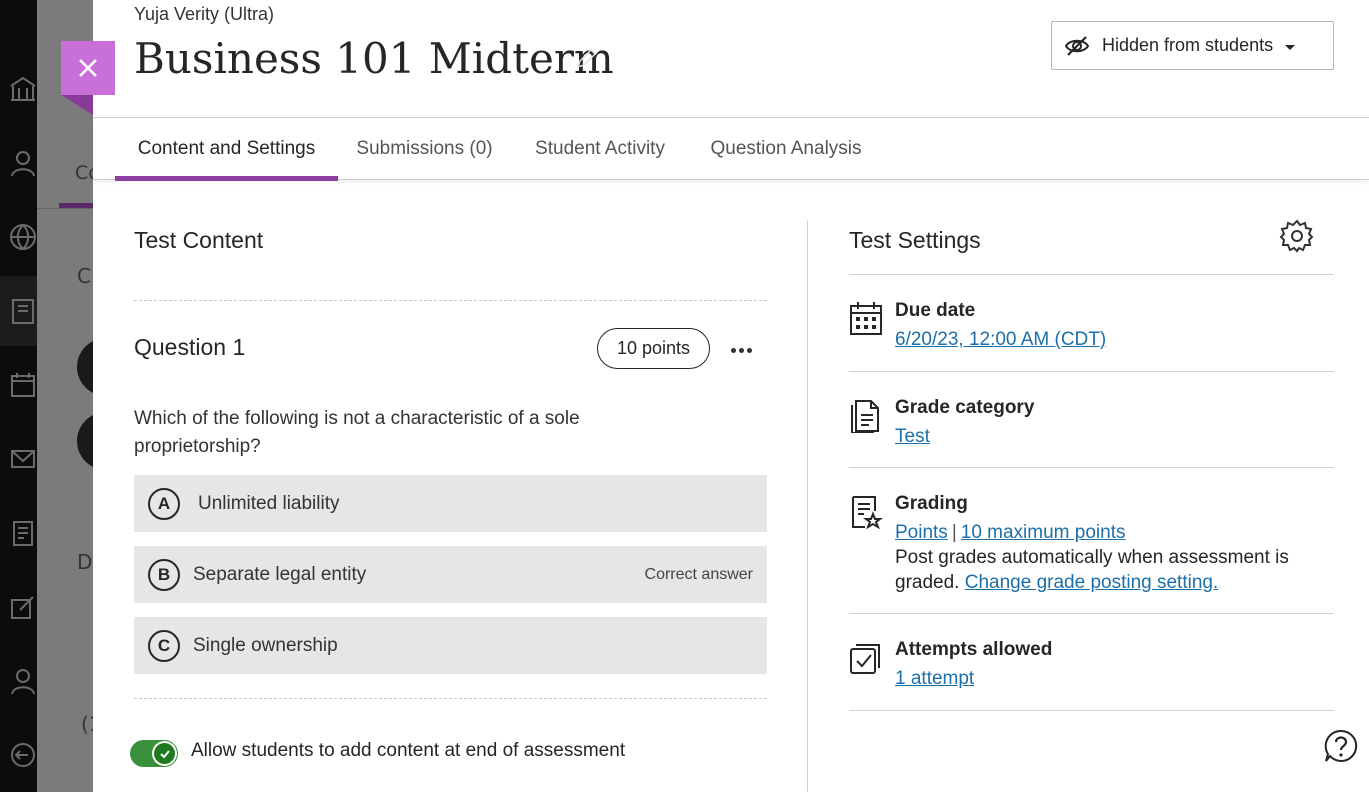 The width and height of the screenshot is (1369, 792). What do you see at coordinates (204, 14) in the screenshot?
I see `course-name: Yuja Verity (Ultra)` at bounding box center [204, 14].